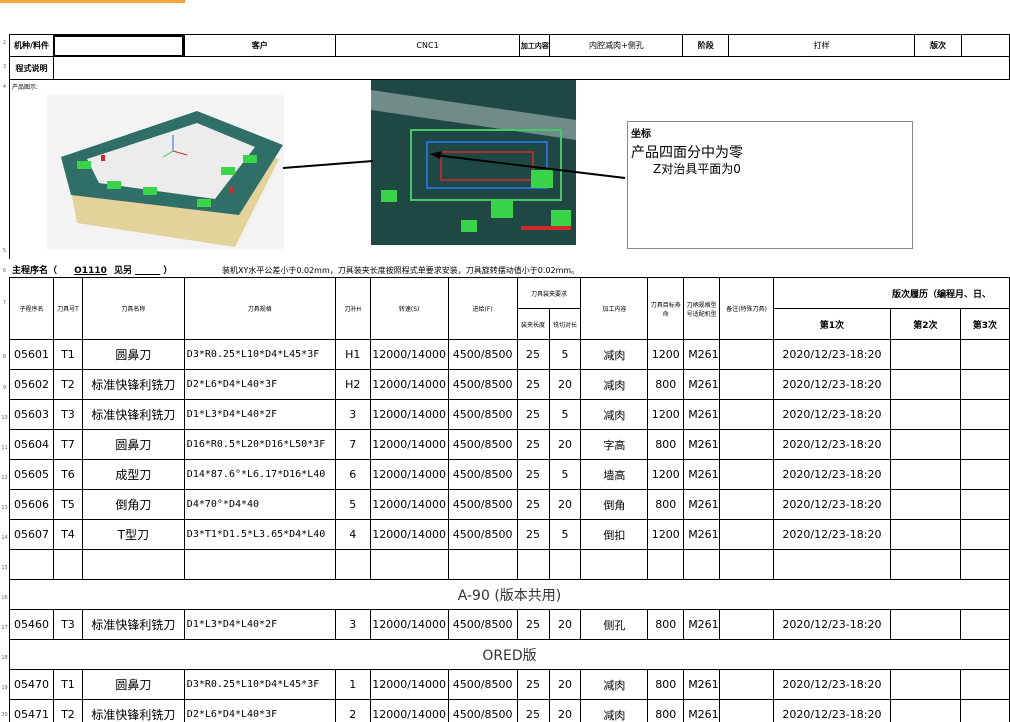  Describe the element at coordinates (259, 474) in the screenshot. I see `cell-spec: D14*87.6°*L6.17*D16*L40` at that location.